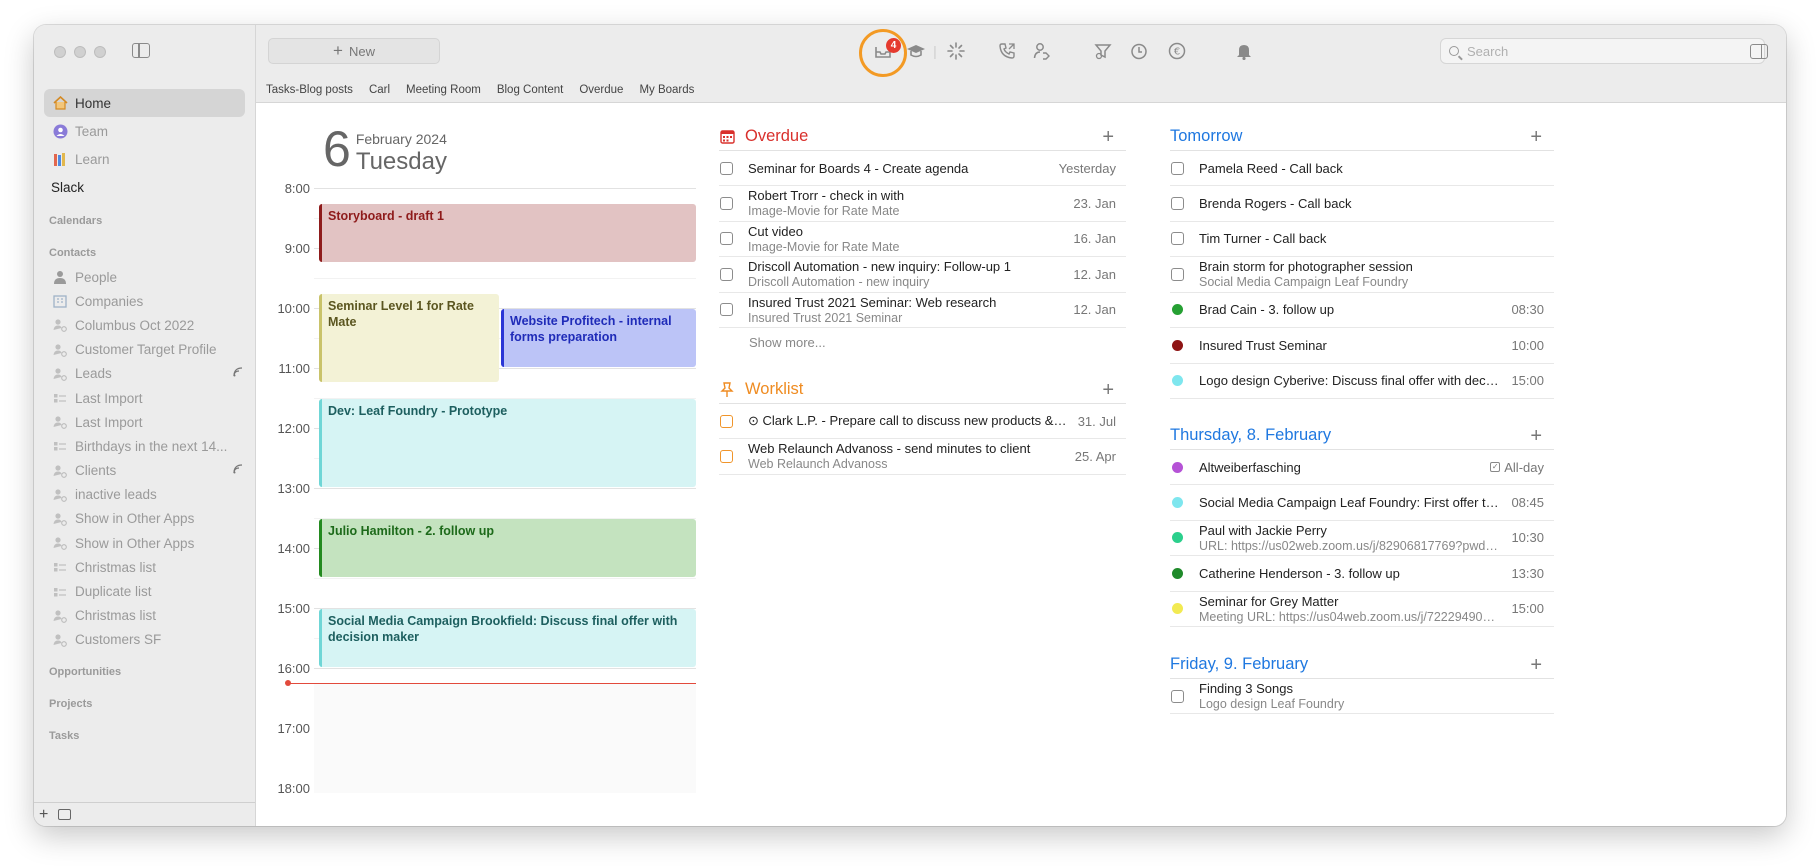  What do you see at coordinates (144, 640) in the screenshot?
I see `sidebar-item-customers-sf: Customers SF` at bounding box center [144, 640].